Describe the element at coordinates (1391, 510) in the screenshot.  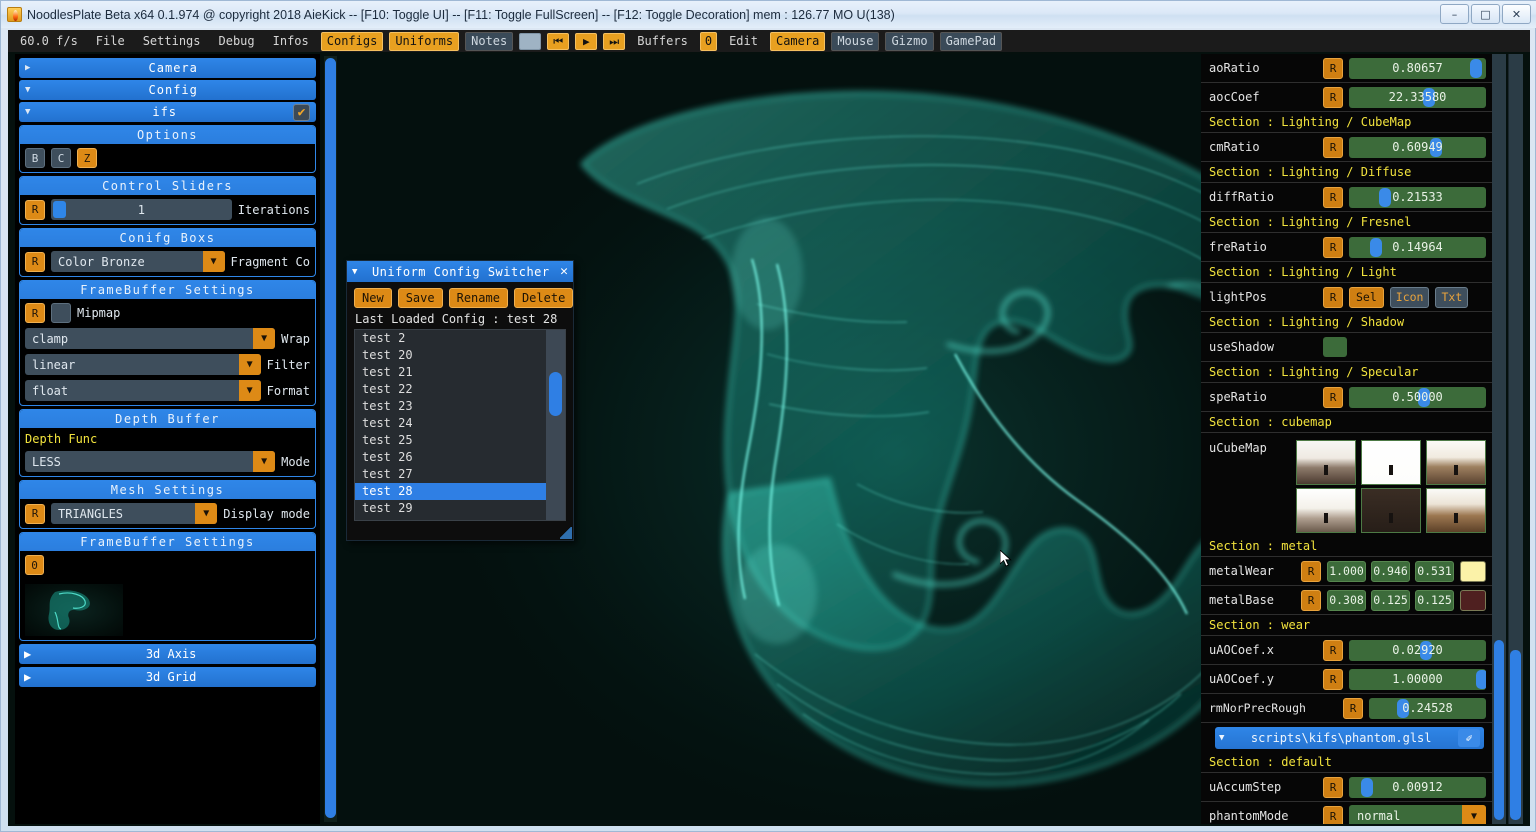
I see `cubemap-face-pz` at that location.